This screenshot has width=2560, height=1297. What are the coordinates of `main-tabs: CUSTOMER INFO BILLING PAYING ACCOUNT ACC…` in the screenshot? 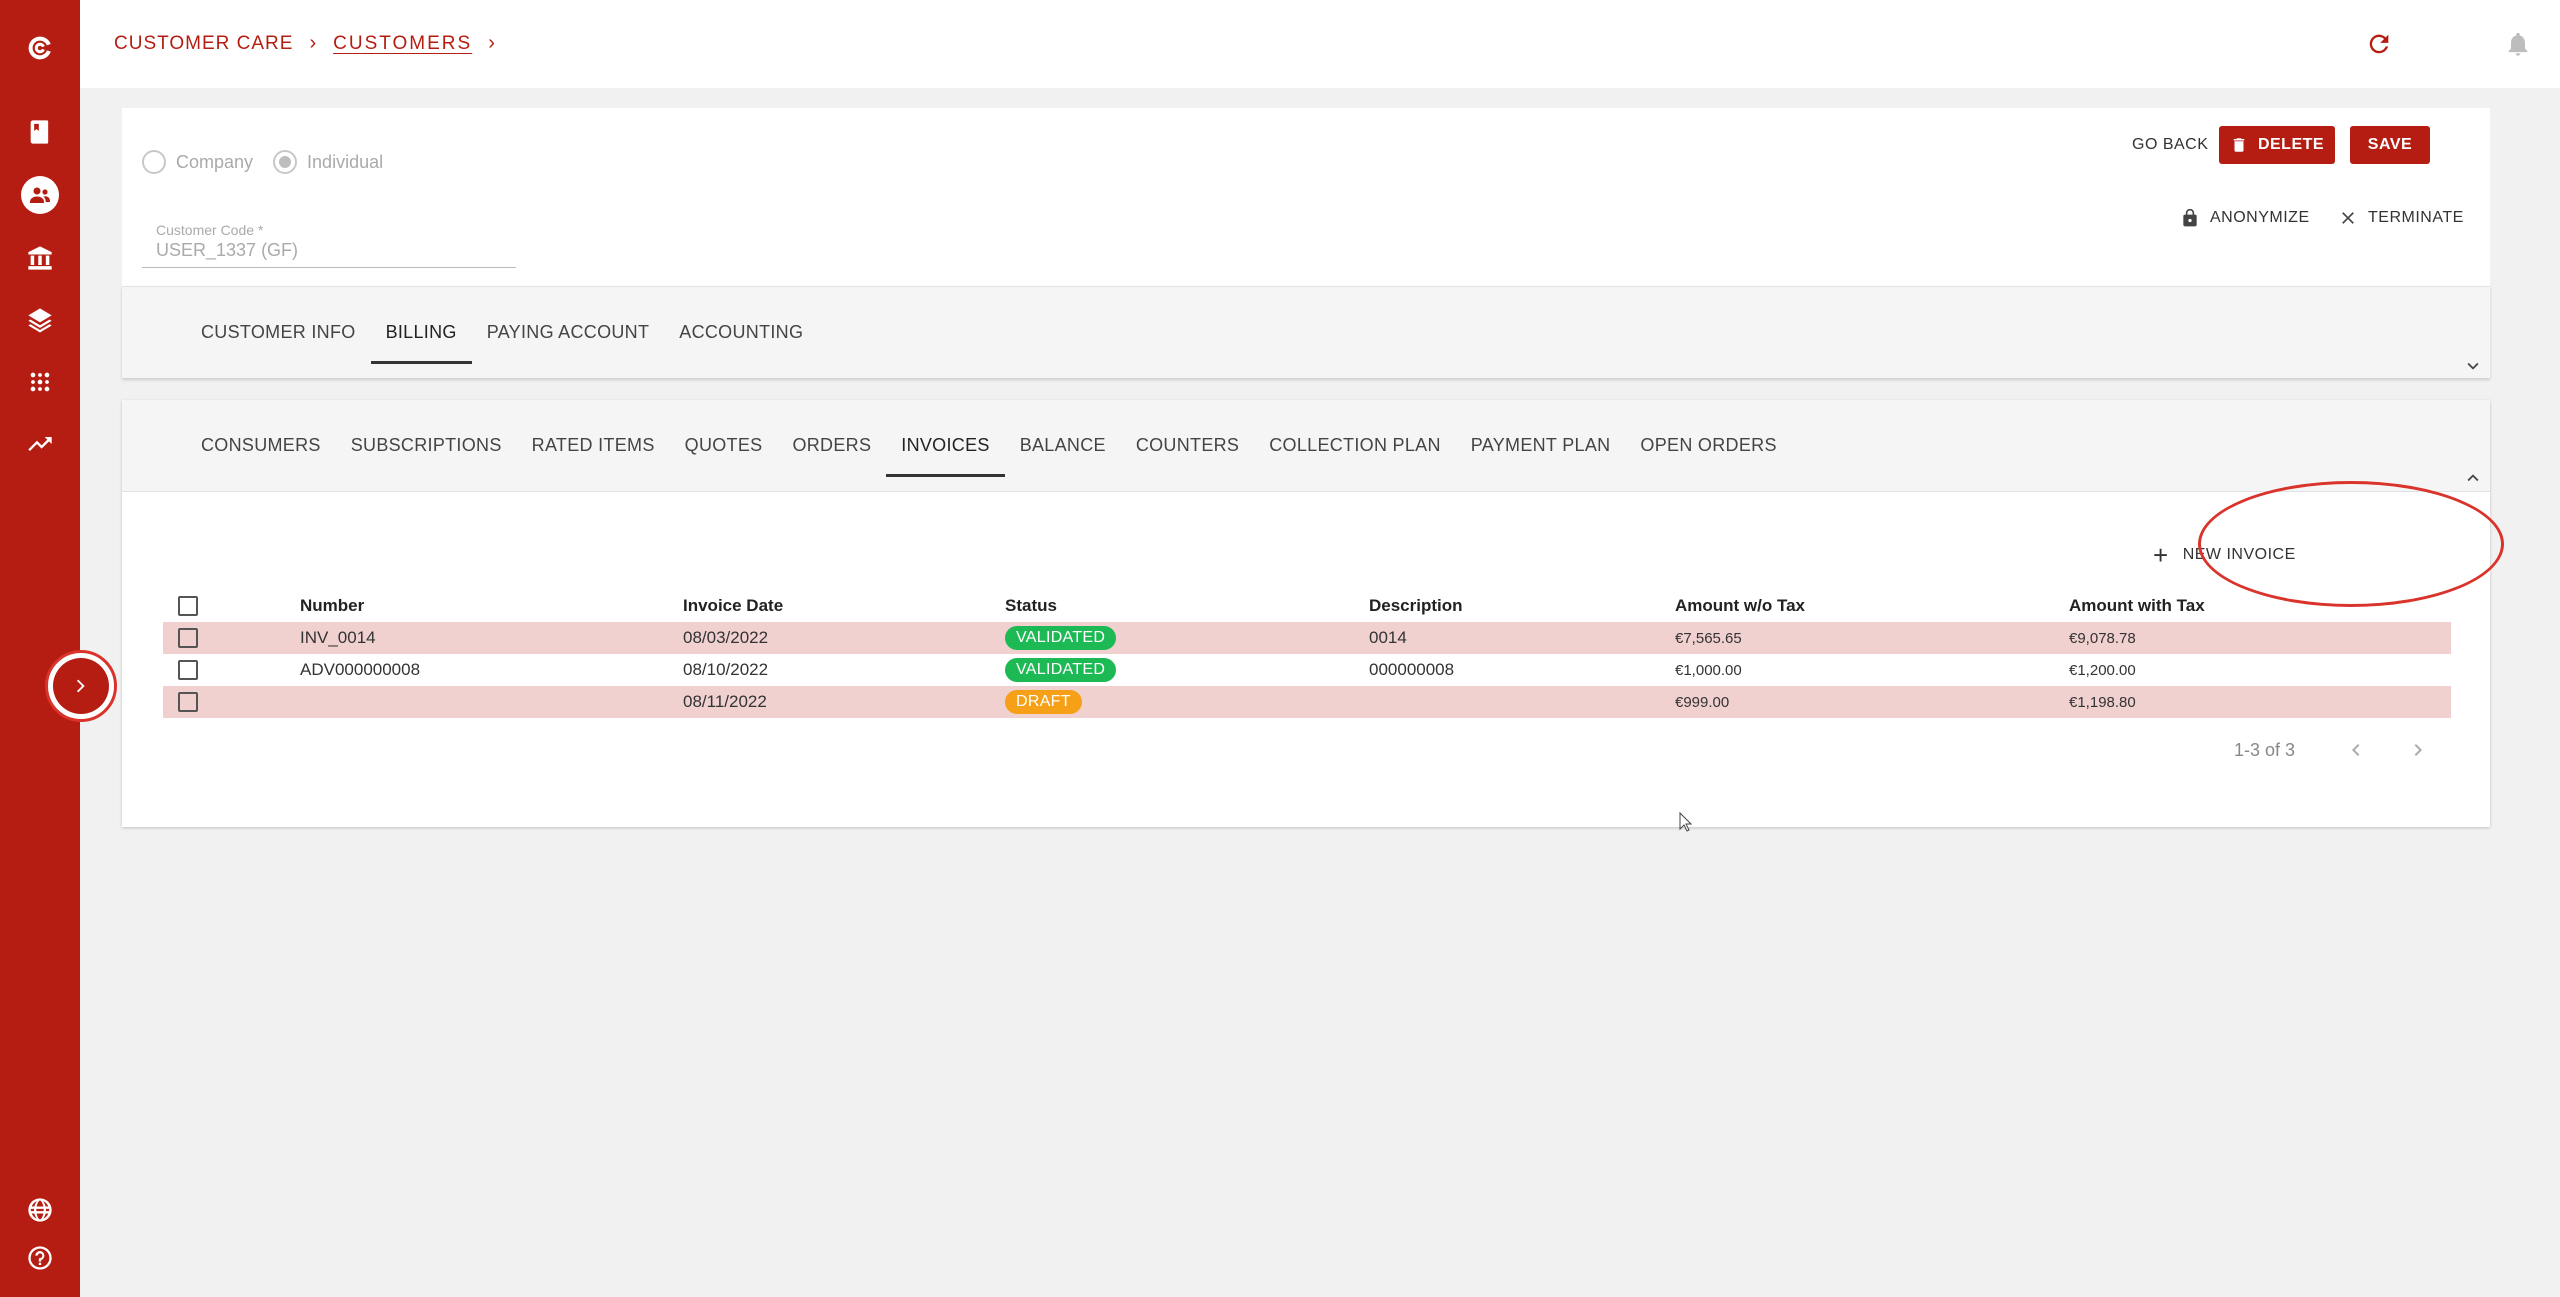 It's located at (1306, 332).